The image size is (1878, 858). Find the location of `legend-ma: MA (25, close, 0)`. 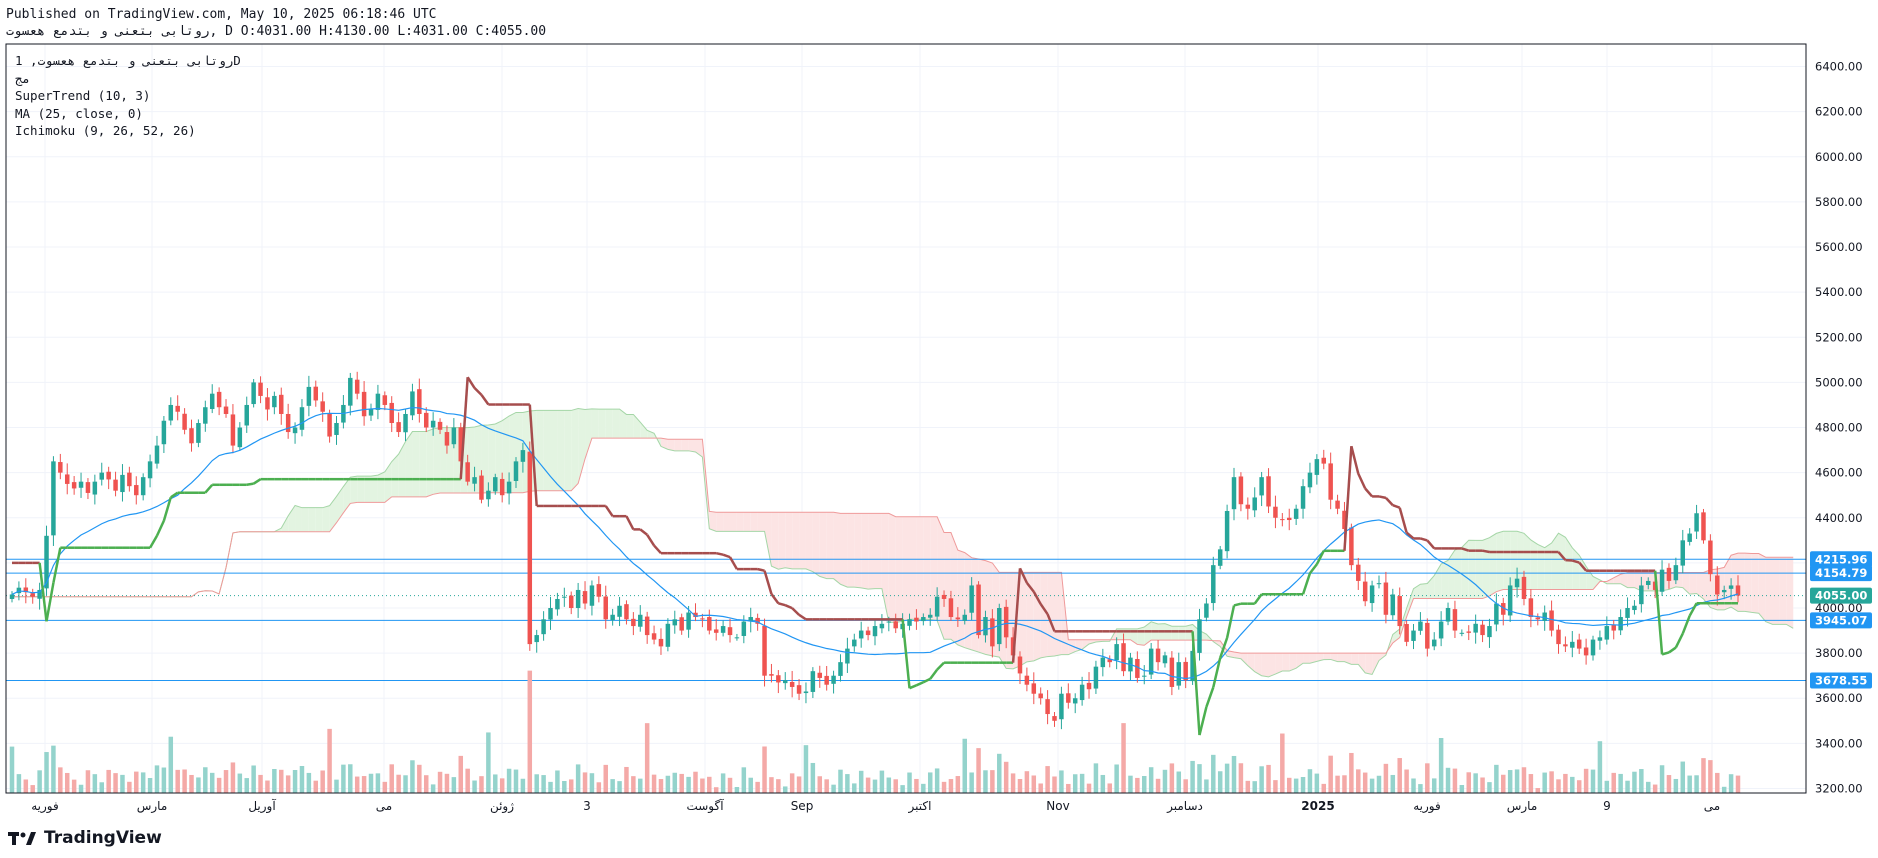

legend-ma: MA (25, close, 0) is located at coordinates (128, 114).